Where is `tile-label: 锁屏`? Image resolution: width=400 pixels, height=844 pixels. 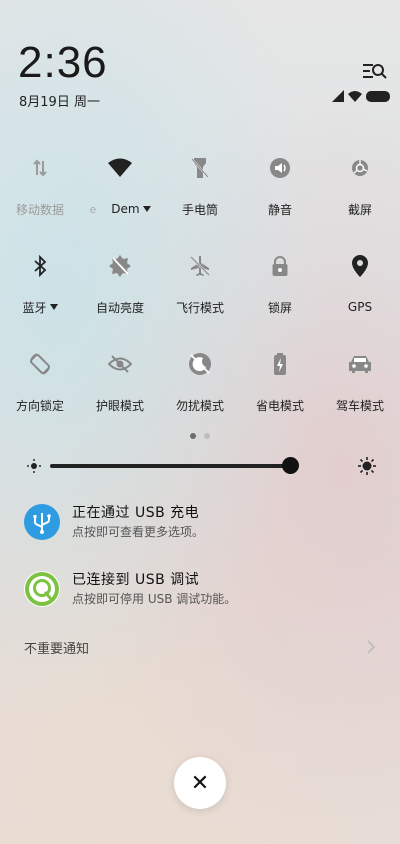 tile-label: 锁屏 is located at coordinates (279, 307).